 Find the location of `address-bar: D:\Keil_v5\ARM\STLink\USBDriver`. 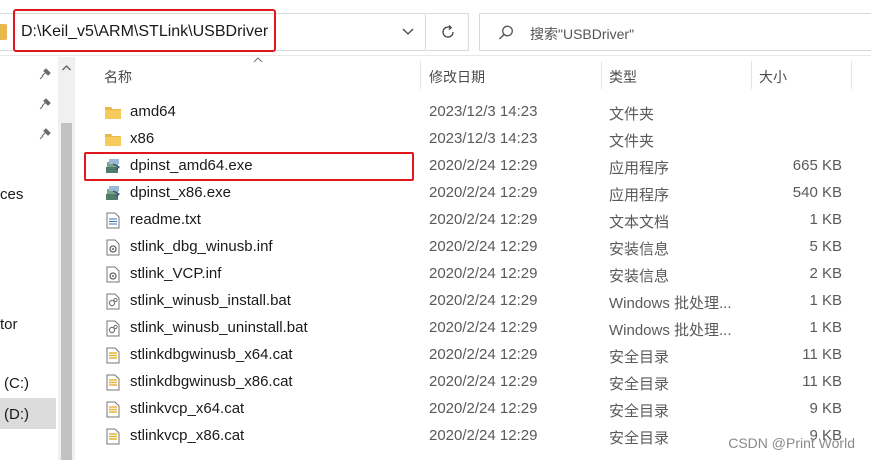

address-bar: D:\Keil_v5\ARM\STLink\USBDriver is located at coordinates (213, 32).